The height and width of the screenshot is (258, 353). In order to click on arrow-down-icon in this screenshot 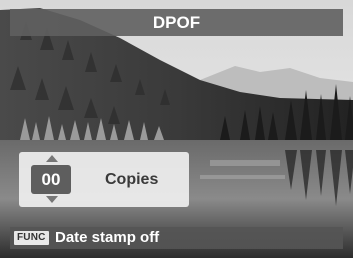, I will do `click(52, 199)`.